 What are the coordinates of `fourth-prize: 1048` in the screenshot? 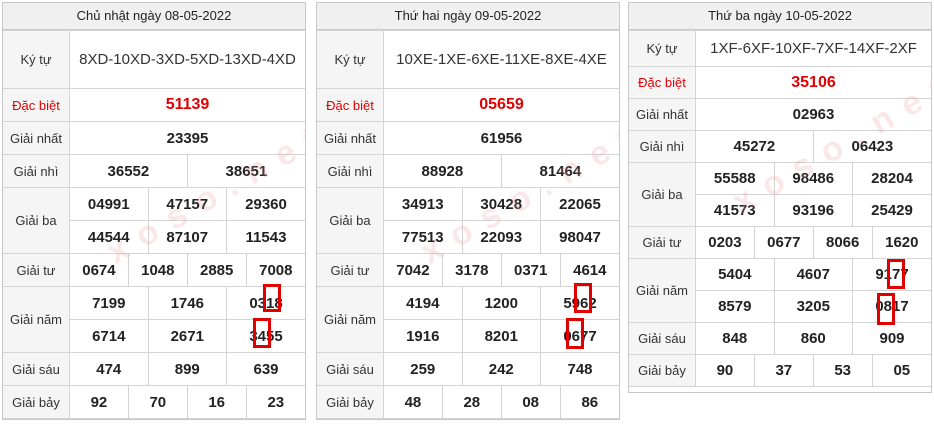 It's located at (157, 270).